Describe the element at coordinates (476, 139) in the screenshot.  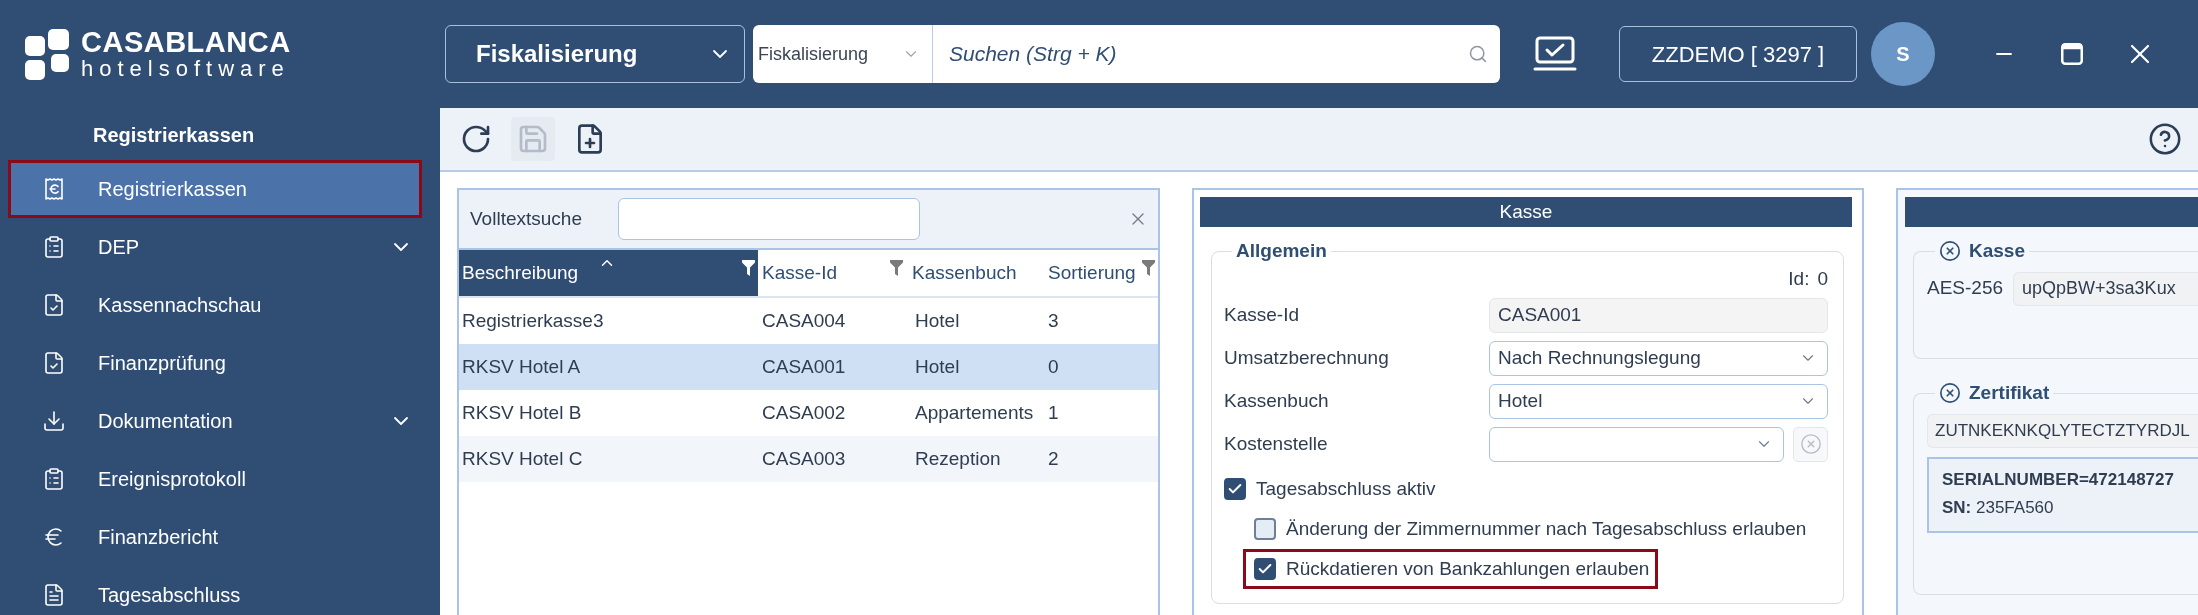
I see `refresh-icon` at that location.